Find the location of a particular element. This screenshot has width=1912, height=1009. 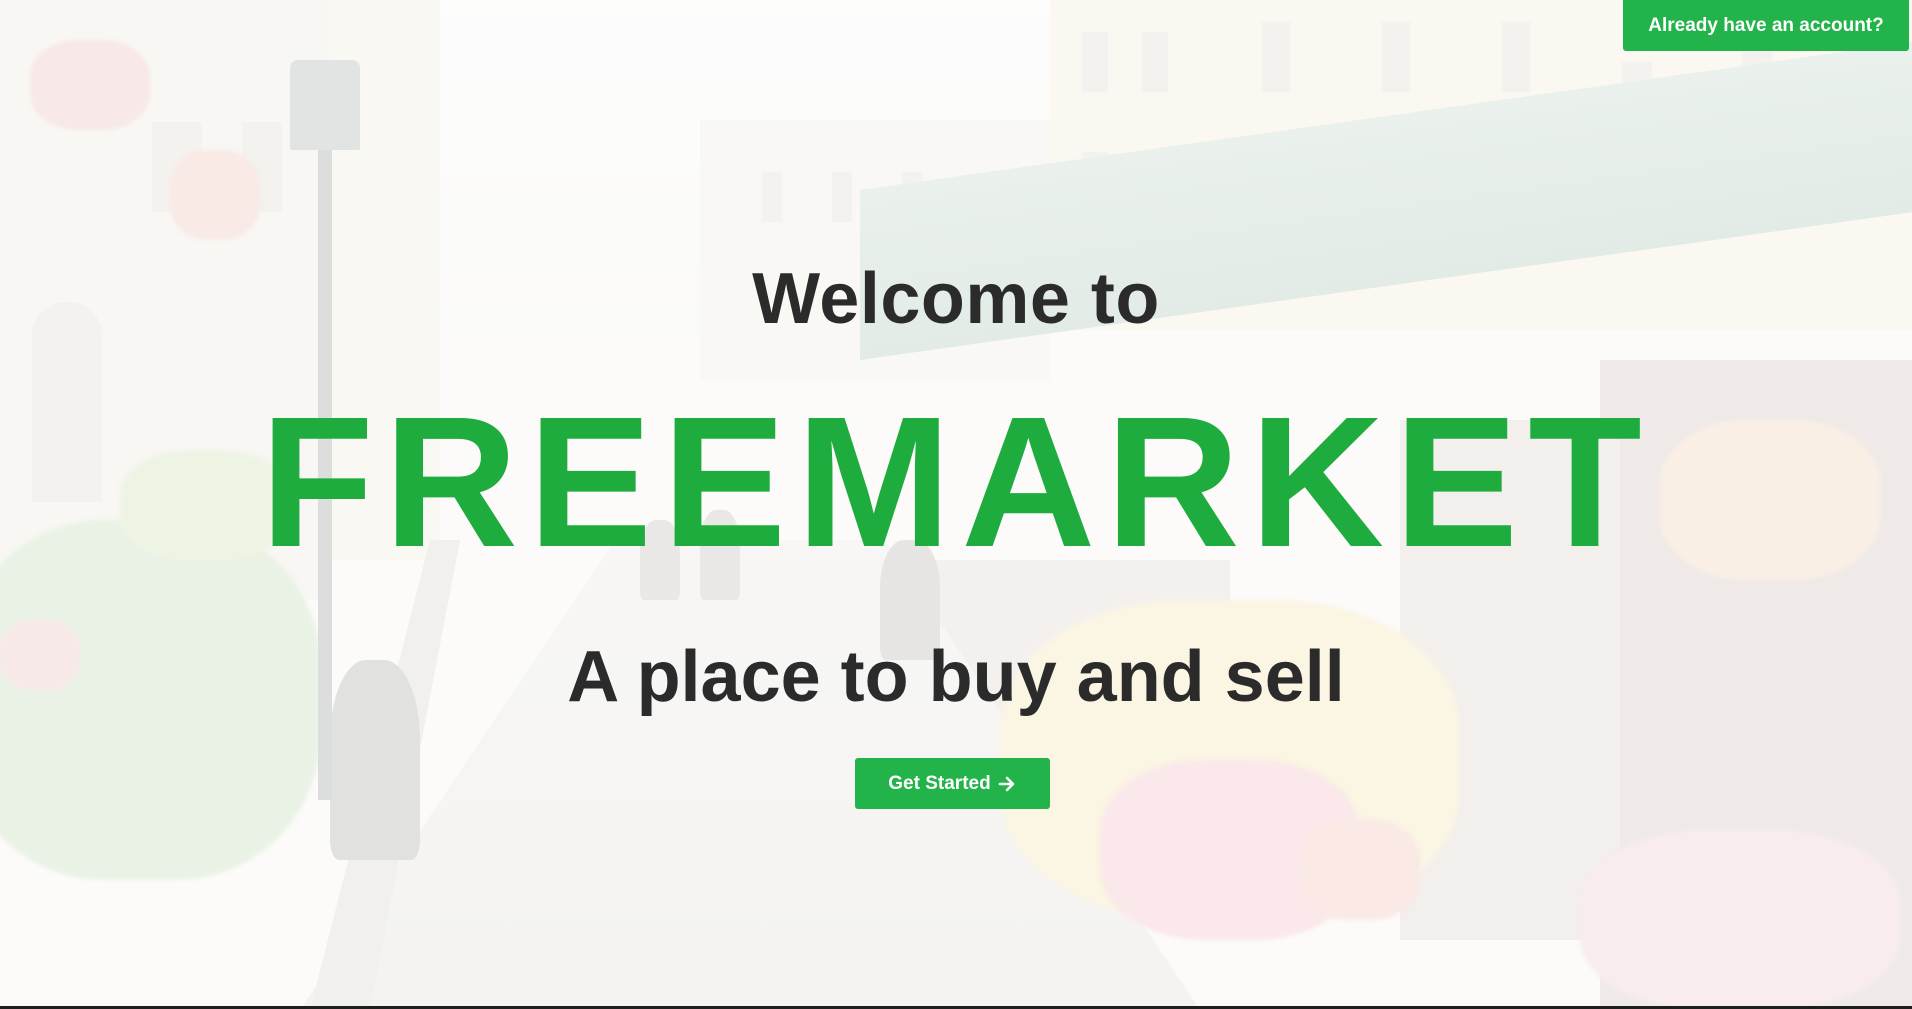

get-started-button: Get Started is located at coordinates (952, 783).